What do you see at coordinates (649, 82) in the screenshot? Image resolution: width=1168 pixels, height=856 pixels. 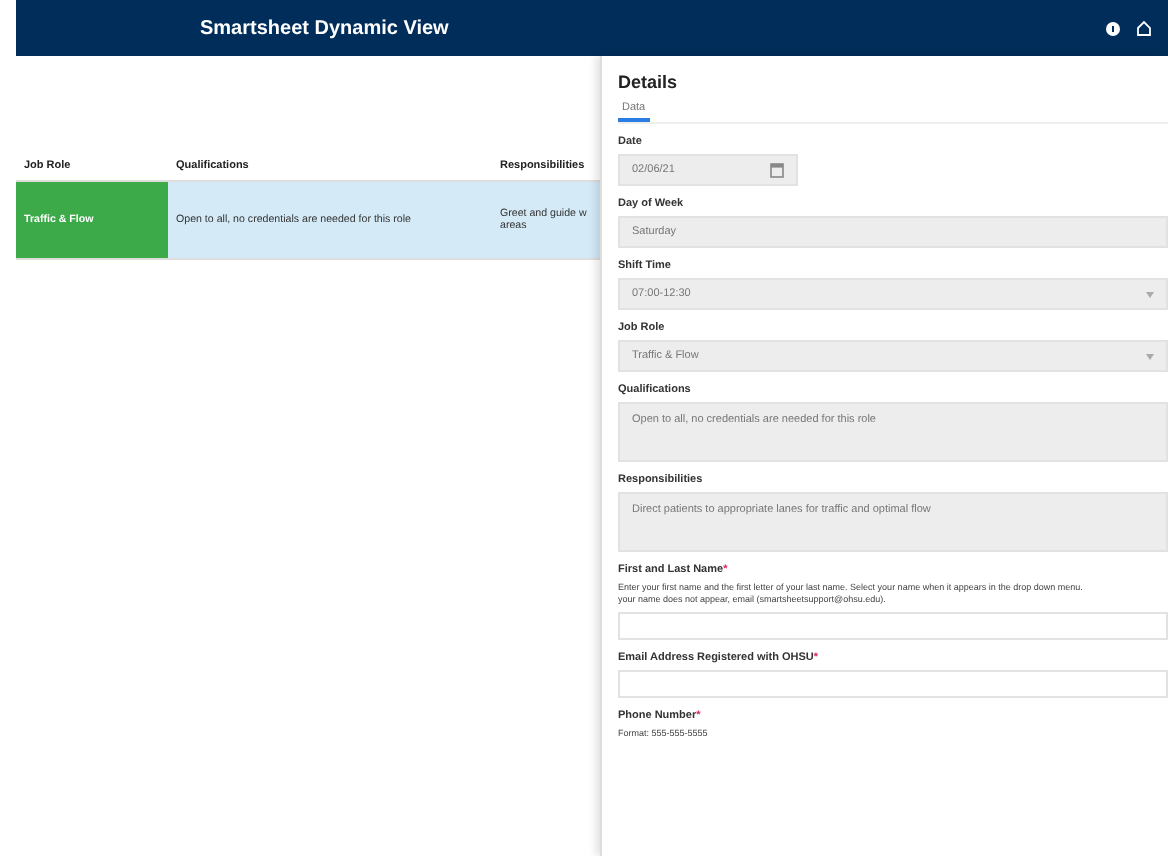 I see `panel-title: Details` at bounding box center [649, 82].